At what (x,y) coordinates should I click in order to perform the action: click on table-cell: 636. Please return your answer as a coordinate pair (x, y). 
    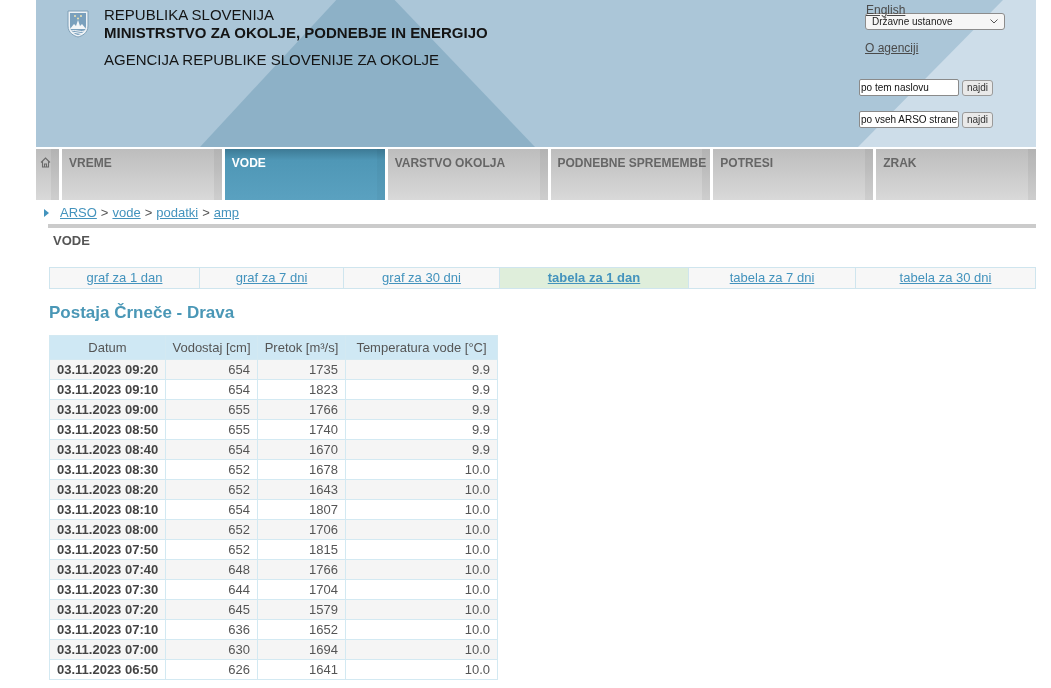
    Looking at the image, I should click on (211, 629).